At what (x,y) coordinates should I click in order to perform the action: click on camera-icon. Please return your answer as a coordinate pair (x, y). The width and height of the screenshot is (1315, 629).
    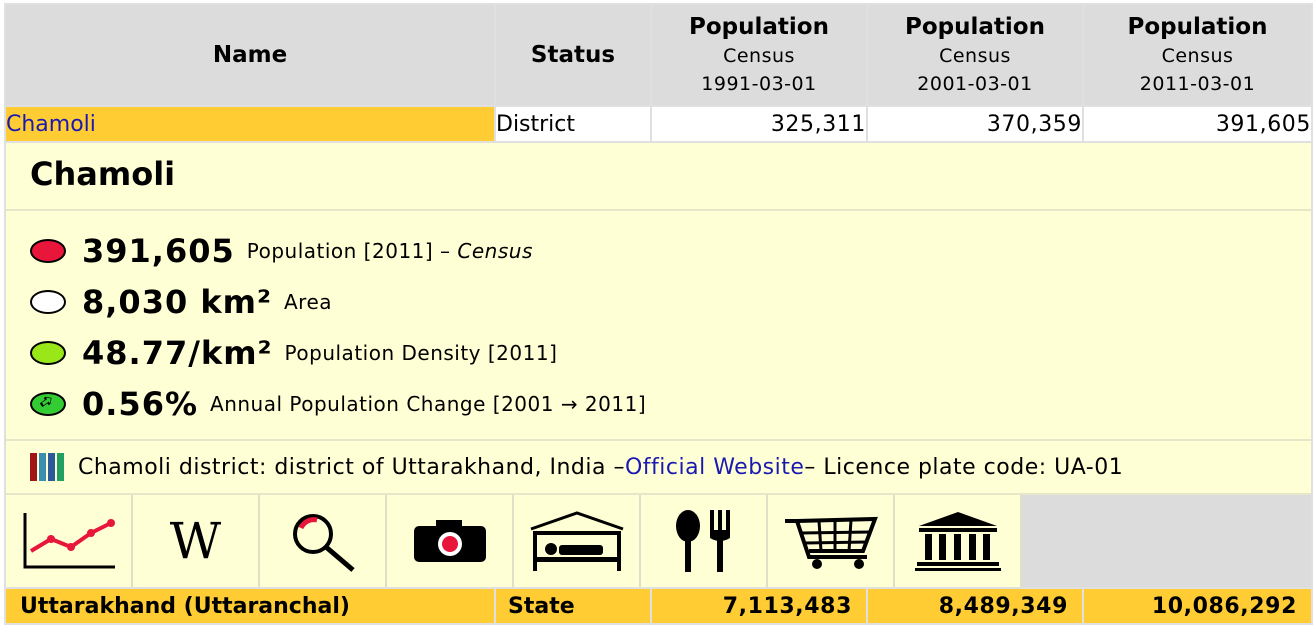
    Looking at the image, I should click on (450, 541).